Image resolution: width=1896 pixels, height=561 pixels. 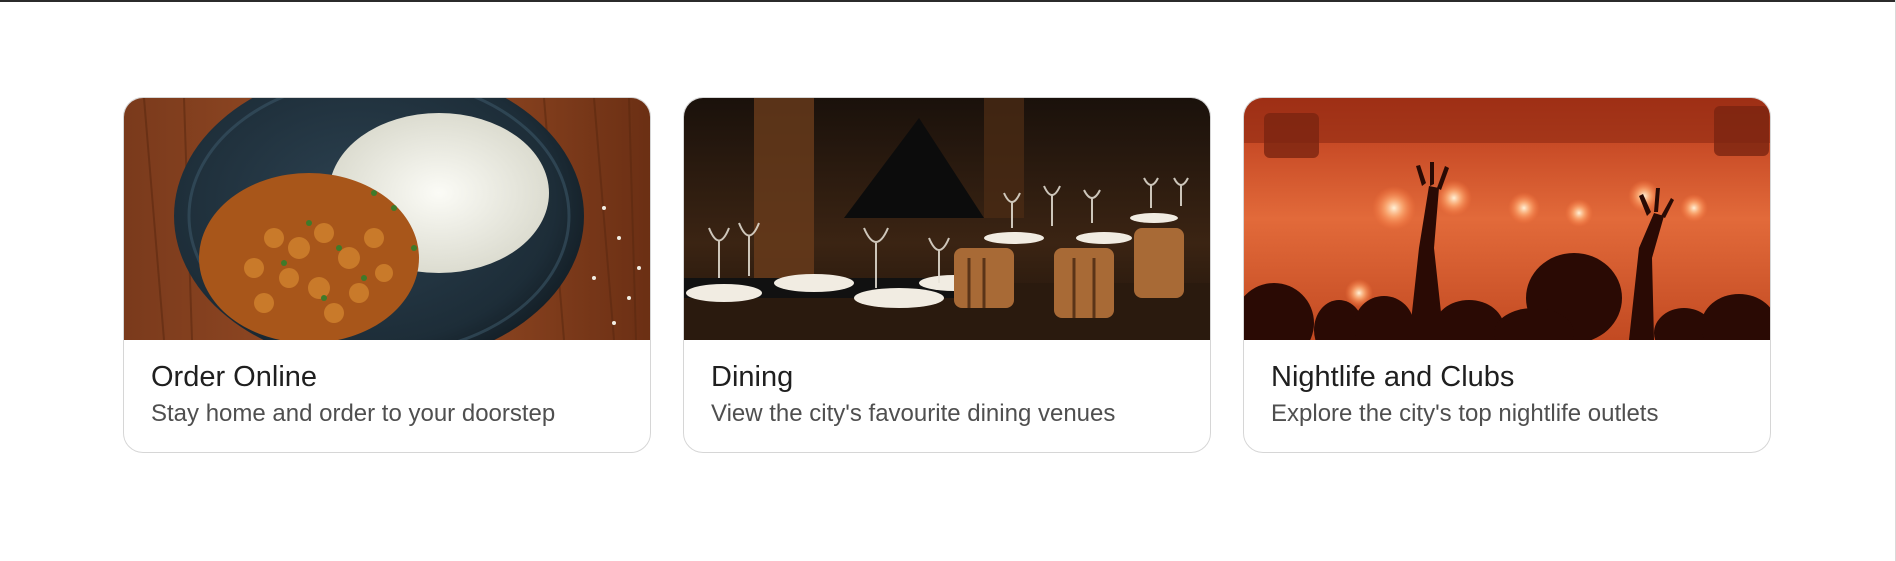 What do you see at coordinates (913, 413) in the screenshot?
I see `card-subtitle: View the city's favourite dining venues` at bounding box center [913, 413].